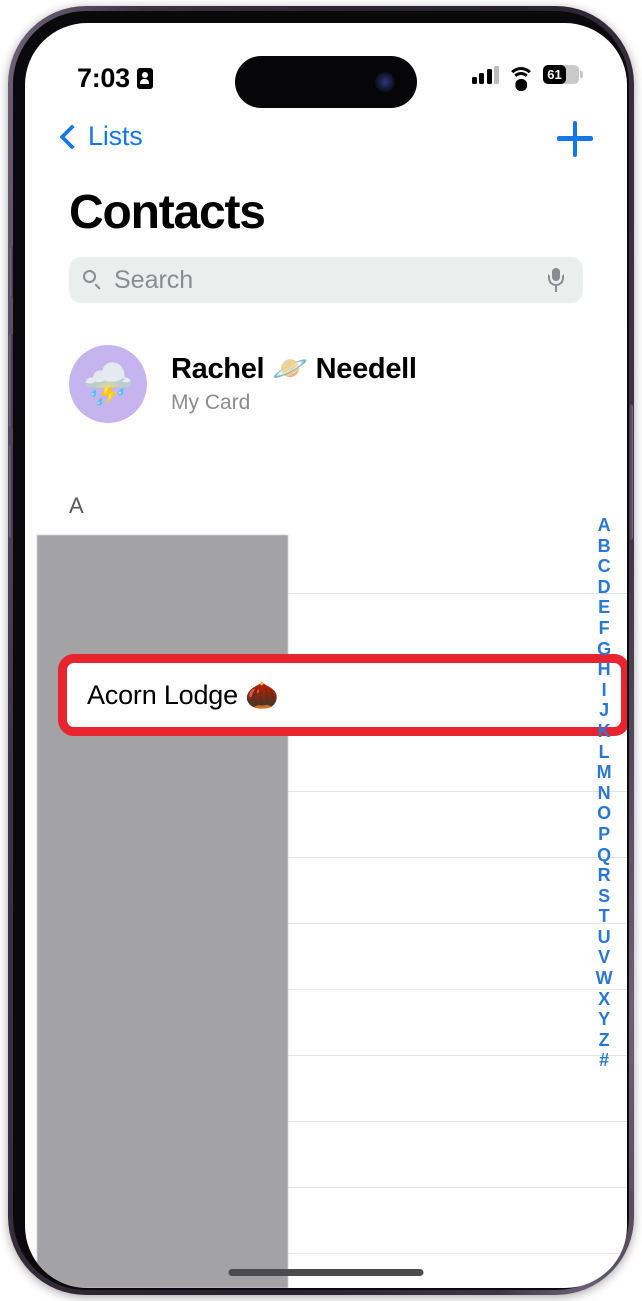 The image size is (642, 1301). I want to click on index-letter-g: G, so click(604, 649).